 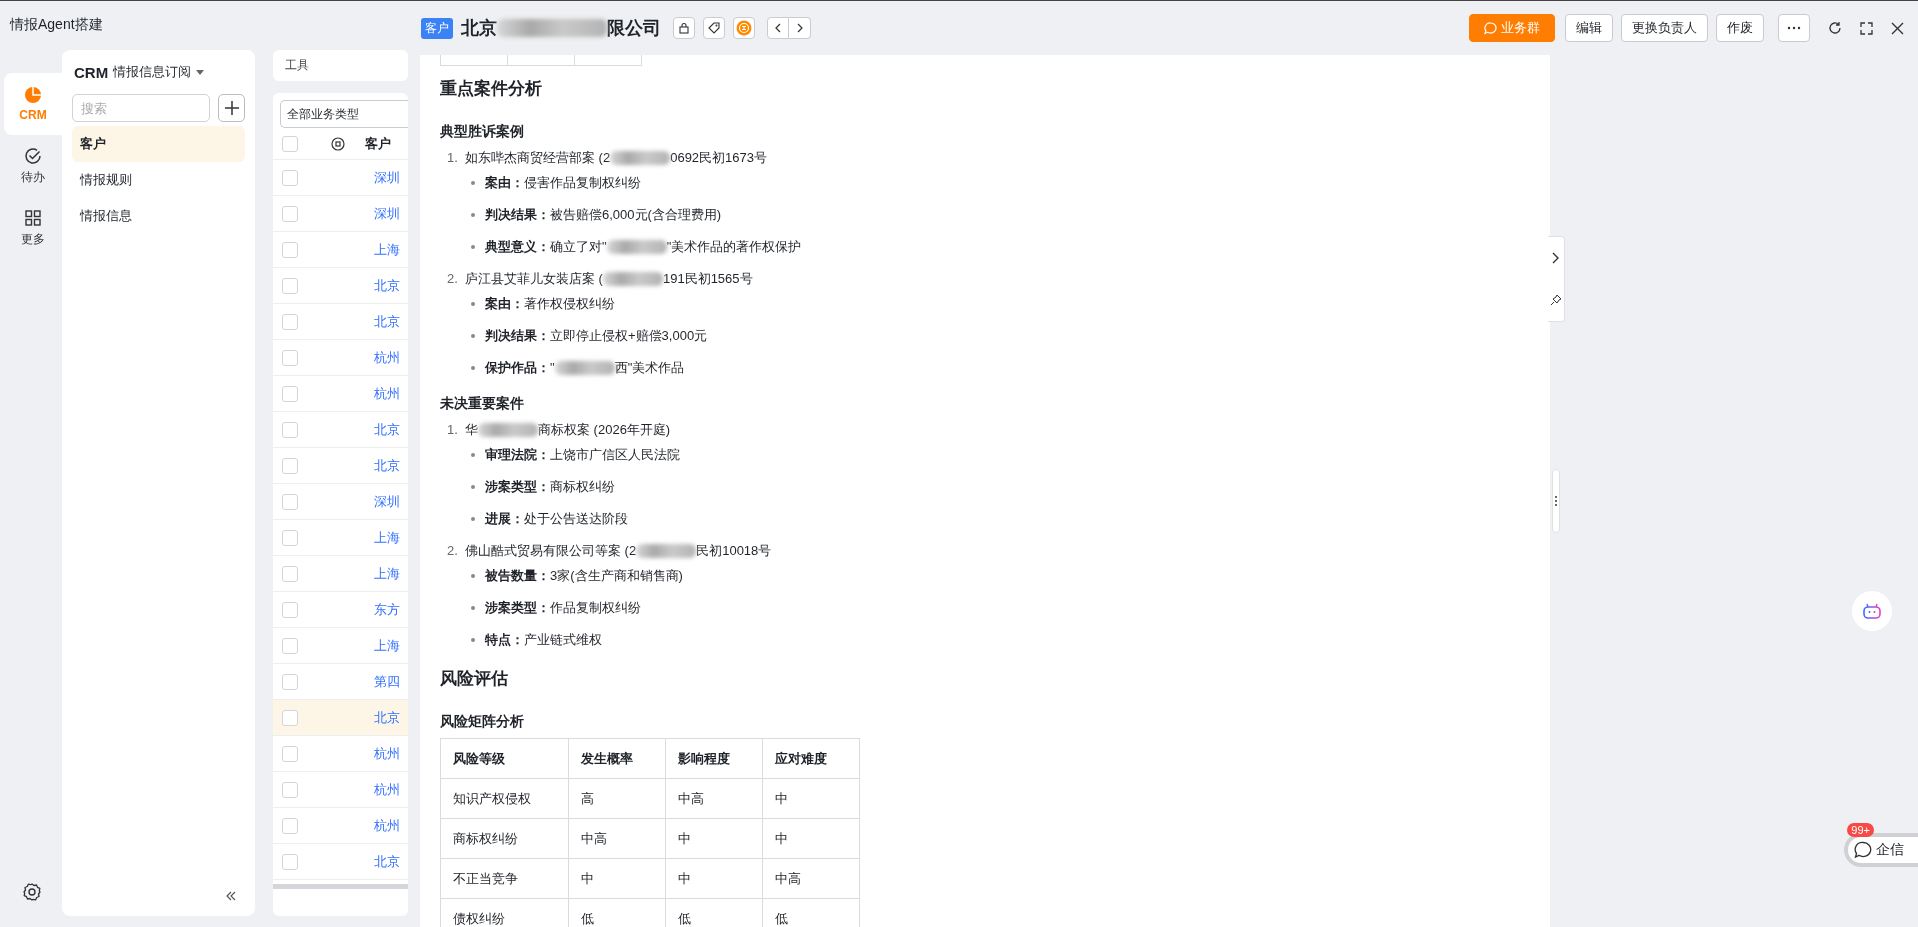 What do you see at coordinates (141, 108) in the screenshot?
I see `search-field: 搜索` at bounding box center [141, 108].